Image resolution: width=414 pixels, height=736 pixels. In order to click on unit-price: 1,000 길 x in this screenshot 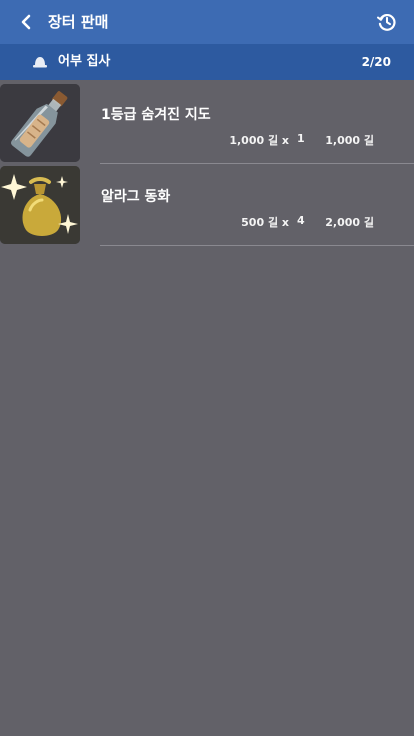, I will do `click(259, 140)`.